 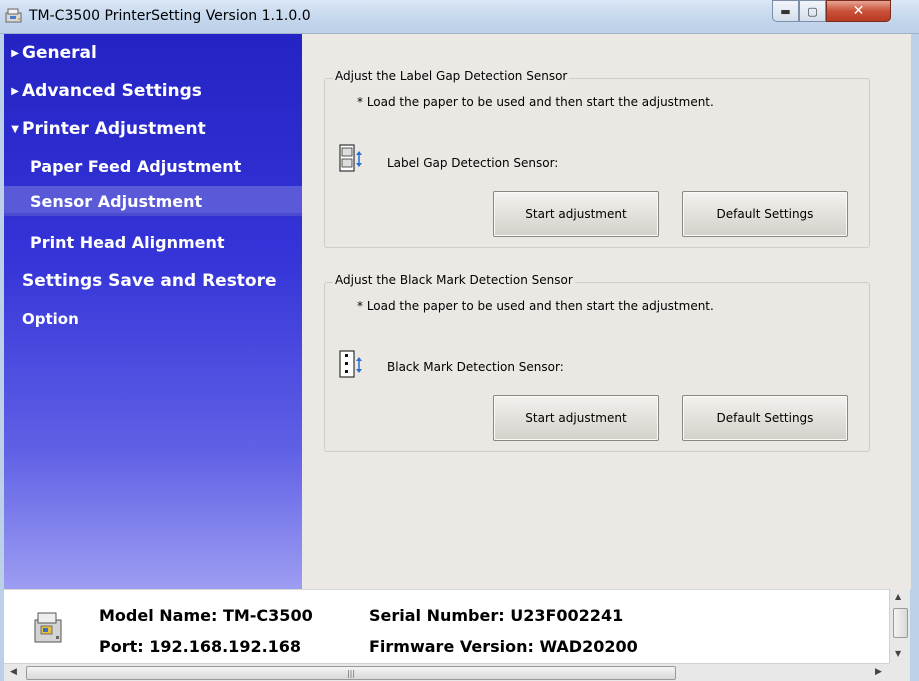 What do you see at coordinates (503, 646) in the screenshot?
I see `firmware-version: Firmware Version: WAD20200` at bounding box center [503, 646].